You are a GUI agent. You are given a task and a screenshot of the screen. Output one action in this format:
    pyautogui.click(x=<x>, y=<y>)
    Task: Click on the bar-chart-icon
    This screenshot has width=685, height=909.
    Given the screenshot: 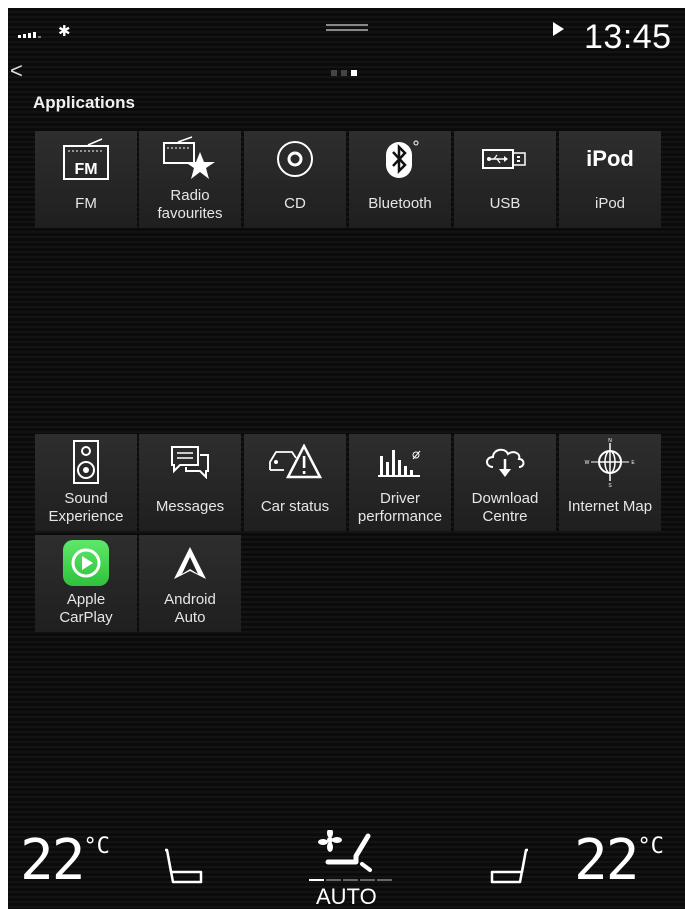 What is the action you would take?
    pyautogui.click(x=399, y=463)
    